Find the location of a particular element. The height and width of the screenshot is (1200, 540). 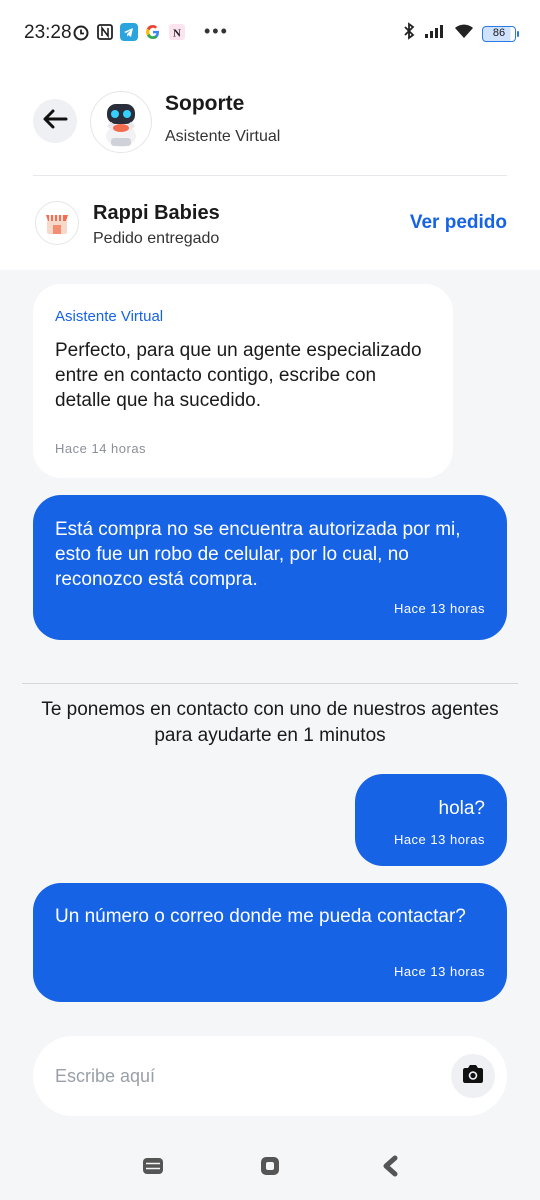

robot-avatar is located at coordinates (121, 122).